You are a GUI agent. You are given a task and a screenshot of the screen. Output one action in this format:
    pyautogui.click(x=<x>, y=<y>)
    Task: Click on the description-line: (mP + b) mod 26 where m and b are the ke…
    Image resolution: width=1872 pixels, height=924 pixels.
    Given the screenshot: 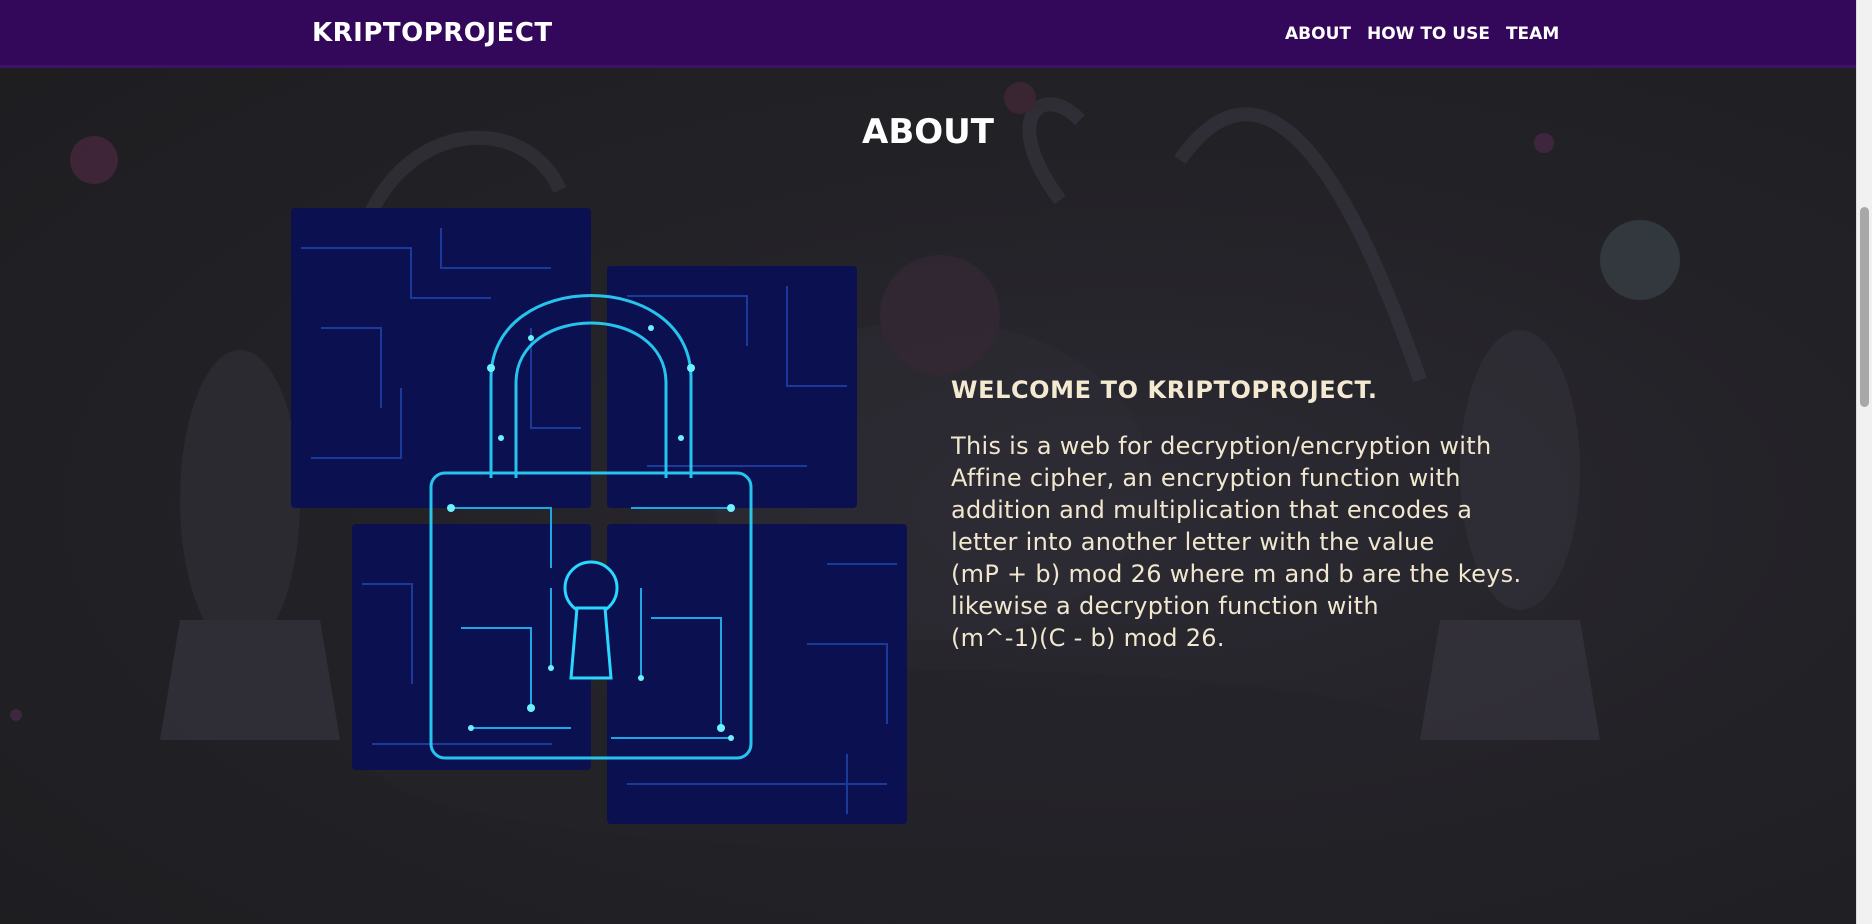 What is the action you would take?
    pyautogui.click(x=1236, y=574)
    